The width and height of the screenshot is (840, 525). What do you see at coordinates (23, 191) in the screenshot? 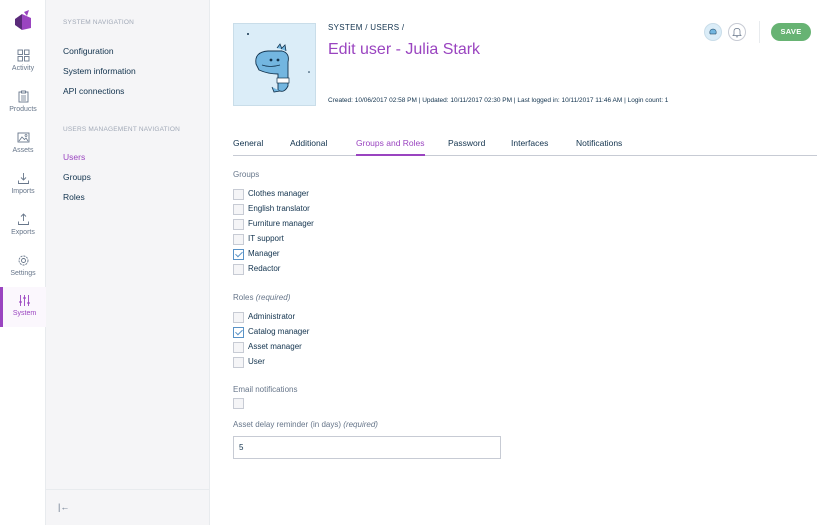
I see `nav-label: Imports` at bounding box center [23, 191].